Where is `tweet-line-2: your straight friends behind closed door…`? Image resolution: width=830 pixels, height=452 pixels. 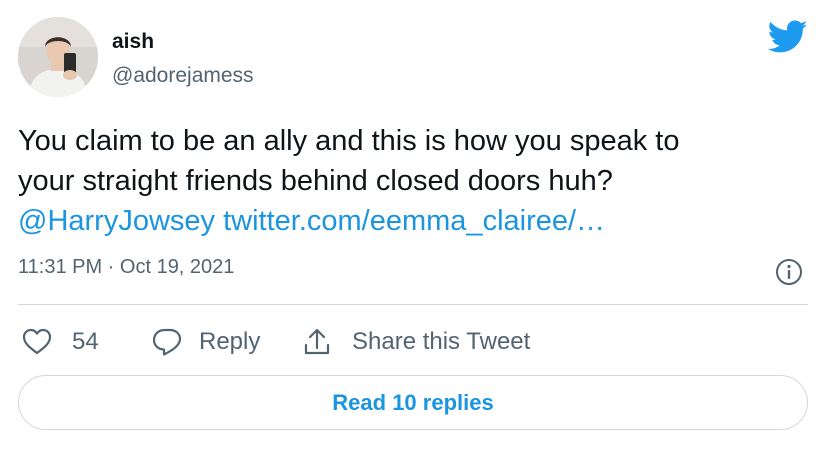
tweet-line-2: your straight friends behind closed door… is located at coordinates (315, 181).